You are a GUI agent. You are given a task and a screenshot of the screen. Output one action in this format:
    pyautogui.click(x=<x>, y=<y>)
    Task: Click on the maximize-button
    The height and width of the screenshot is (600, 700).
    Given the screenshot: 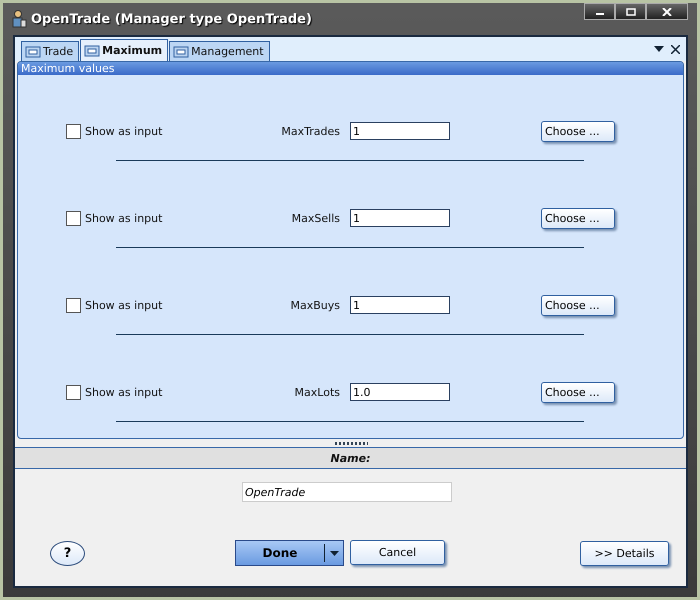 What is the action you would take?
    pyautogui.click(x=630, y=11)
    